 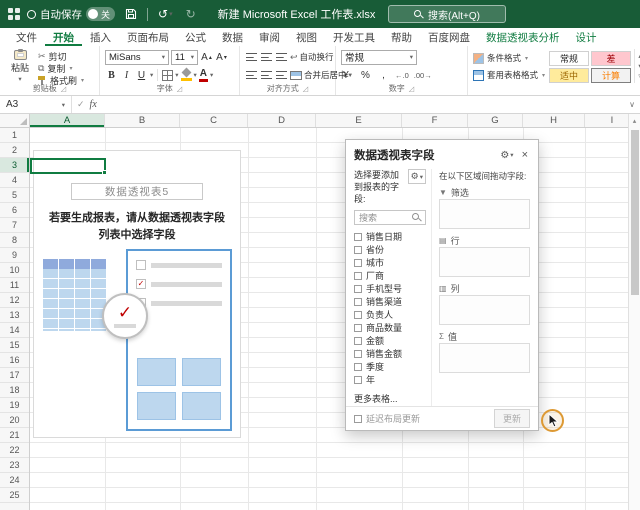 What do you see at coordinates (221, 57) in the screenshot?
I see `decrease-font-size-button: A ▾` at bounding box center [221, 57].